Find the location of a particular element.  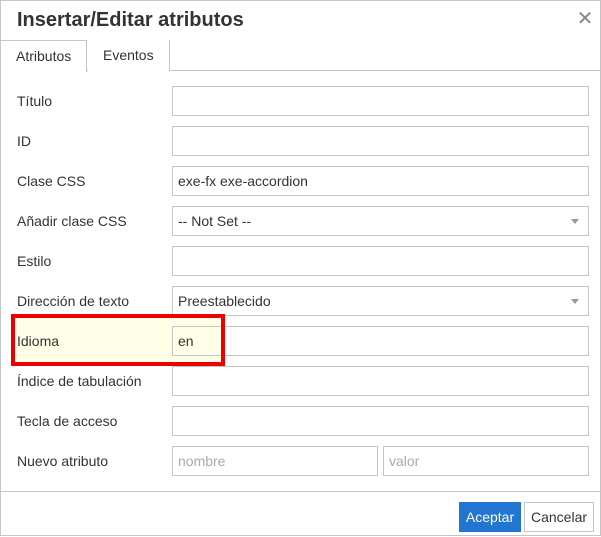

tecla-input is located at coordinates (380, 421).